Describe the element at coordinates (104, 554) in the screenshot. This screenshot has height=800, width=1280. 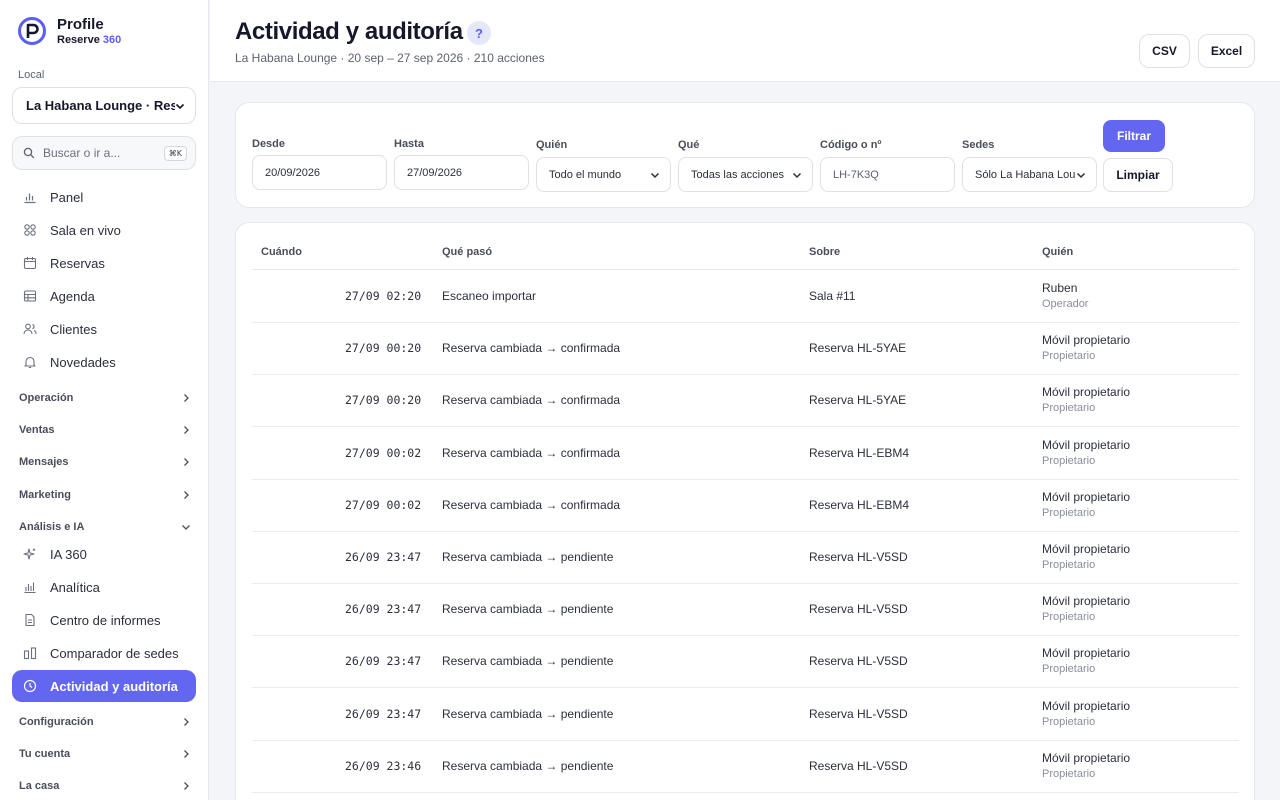
I see `sidebar-item-ia-360: IA 360` at that location.